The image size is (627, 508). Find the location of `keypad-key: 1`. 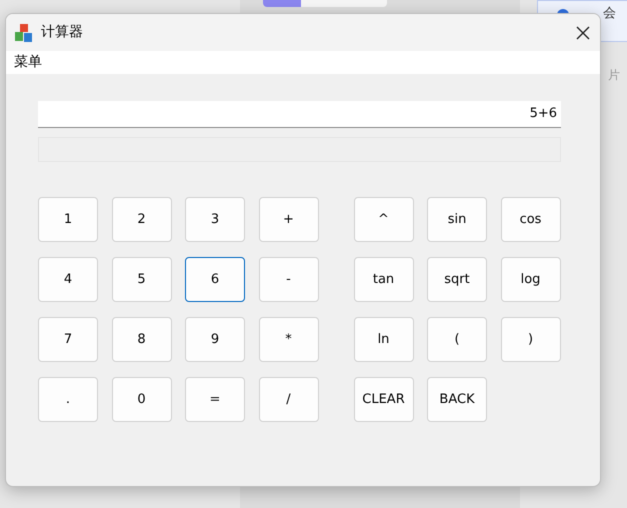

keypad-key: 1 is located at coordinates (68, 219).